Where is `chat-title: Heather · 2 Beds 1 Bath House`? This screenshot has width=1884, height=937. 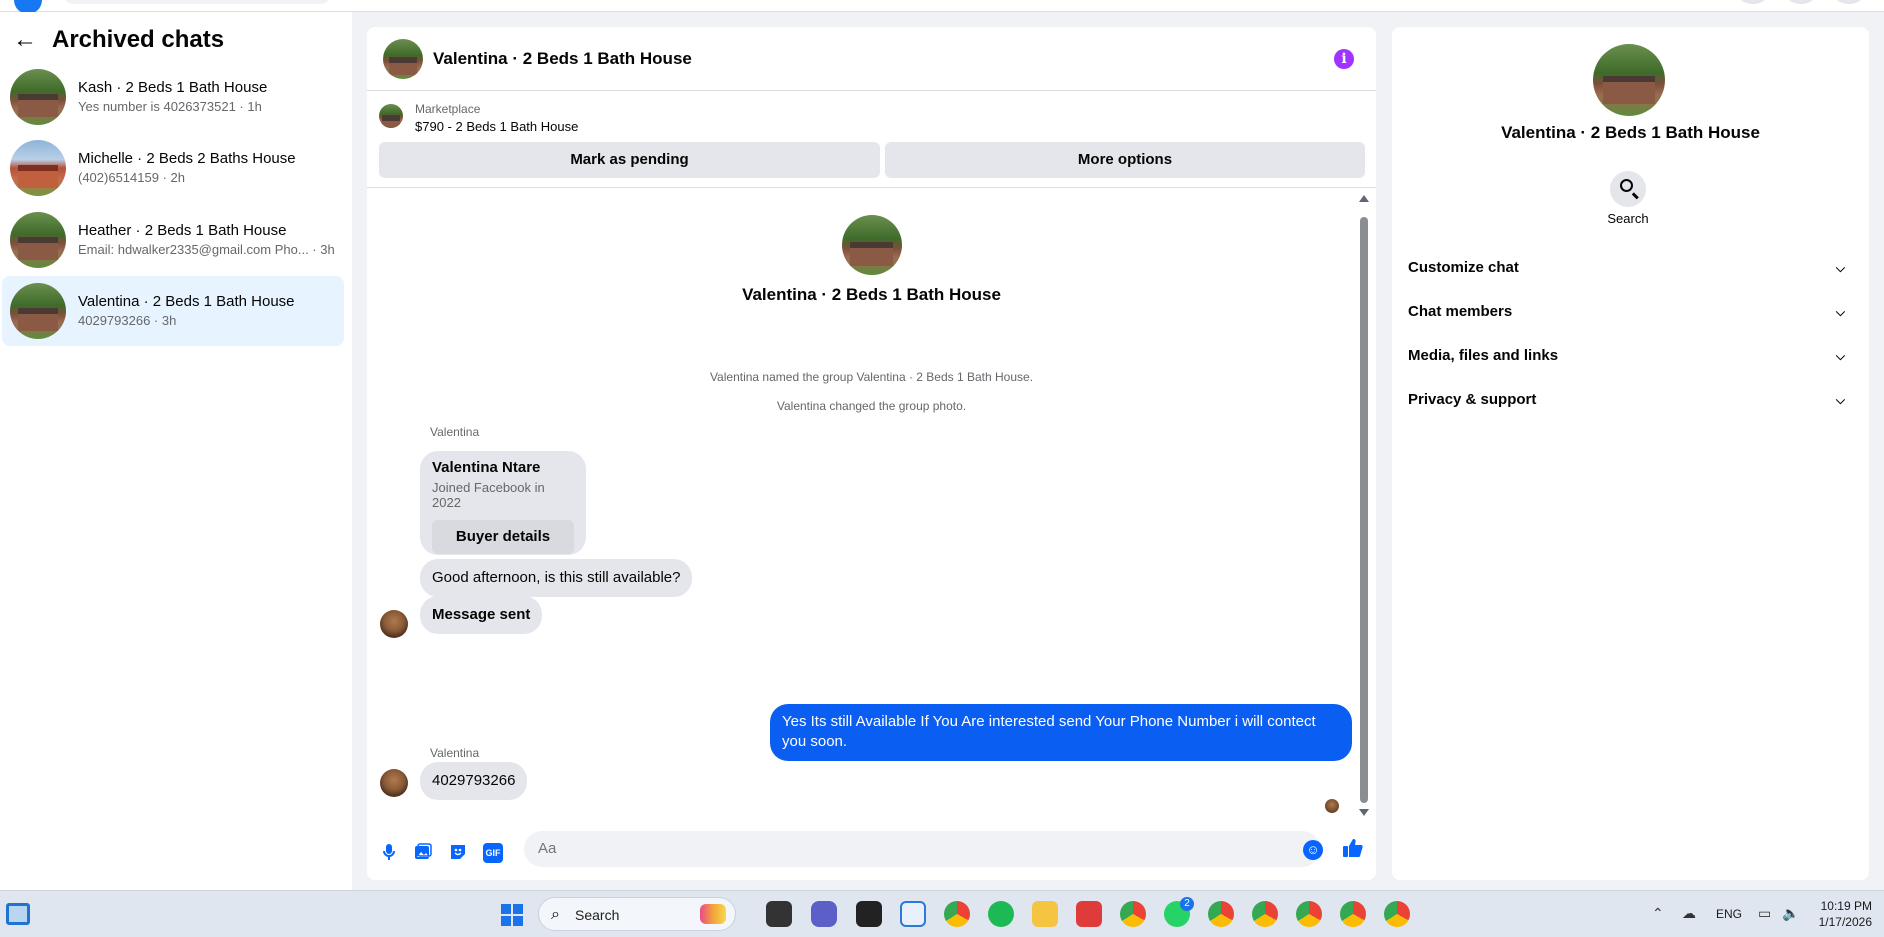
chat-title: Heather · 2 Beds 1 Bath House is located at coordinates (182, 230).